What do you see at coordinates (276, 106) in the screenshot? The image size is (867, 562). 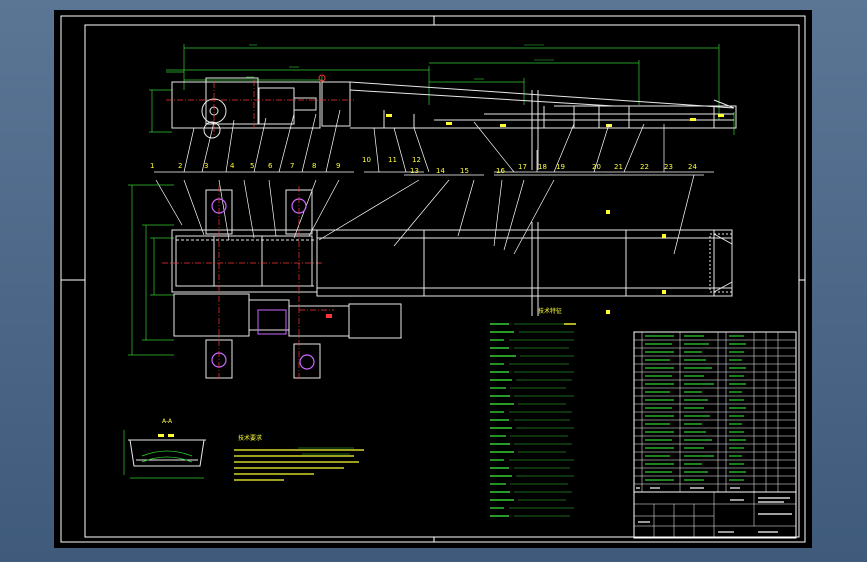 I see `reducer-block` at bounding box center [276, 106].